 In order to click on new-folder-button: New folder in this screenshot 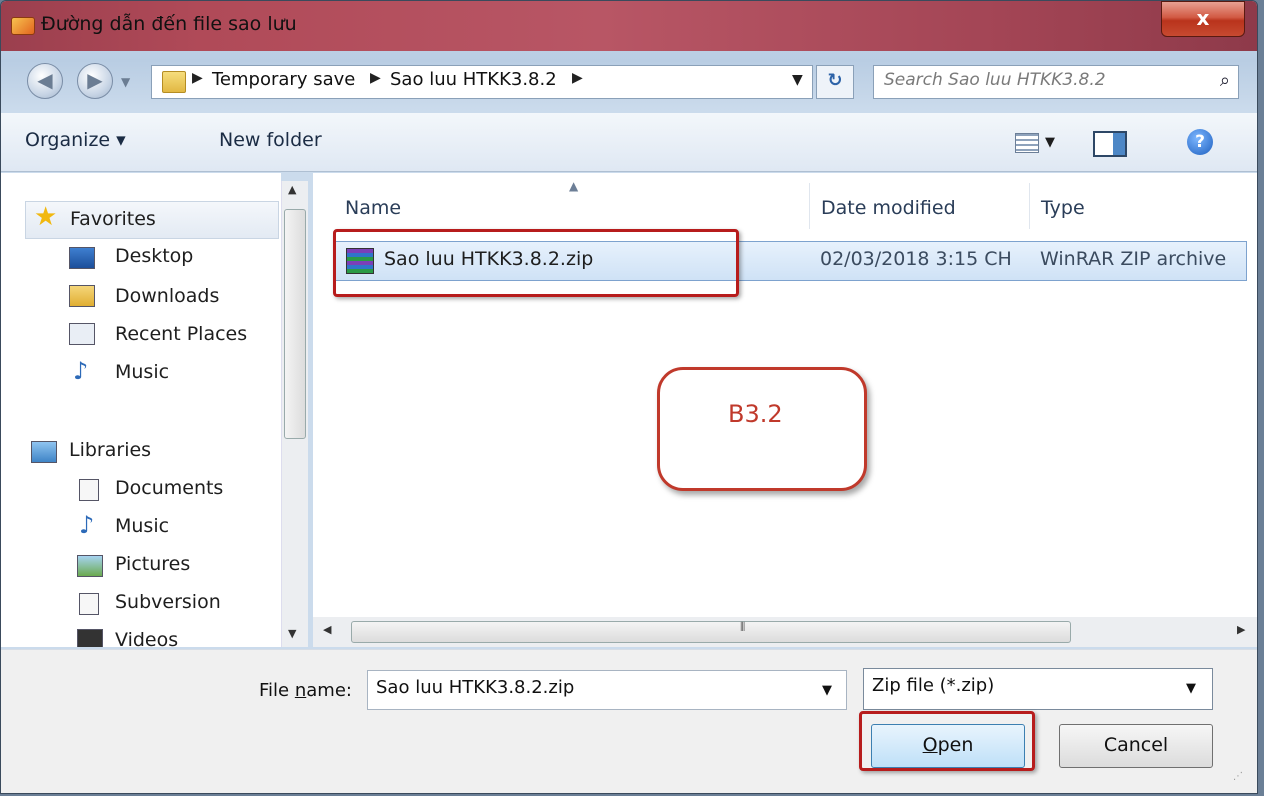, I will do `click(270, 140)`.